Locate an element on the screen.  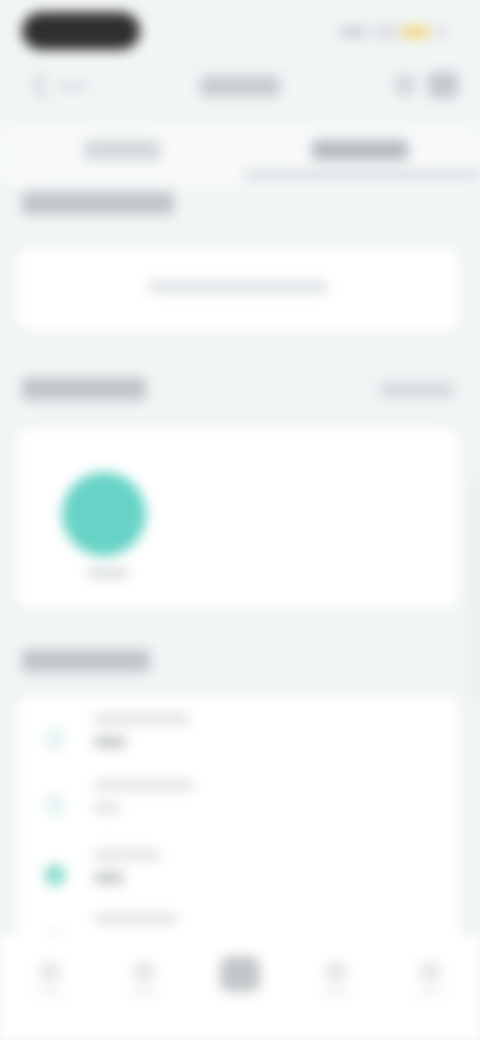
center-icon is located at coordinates (240, 974).